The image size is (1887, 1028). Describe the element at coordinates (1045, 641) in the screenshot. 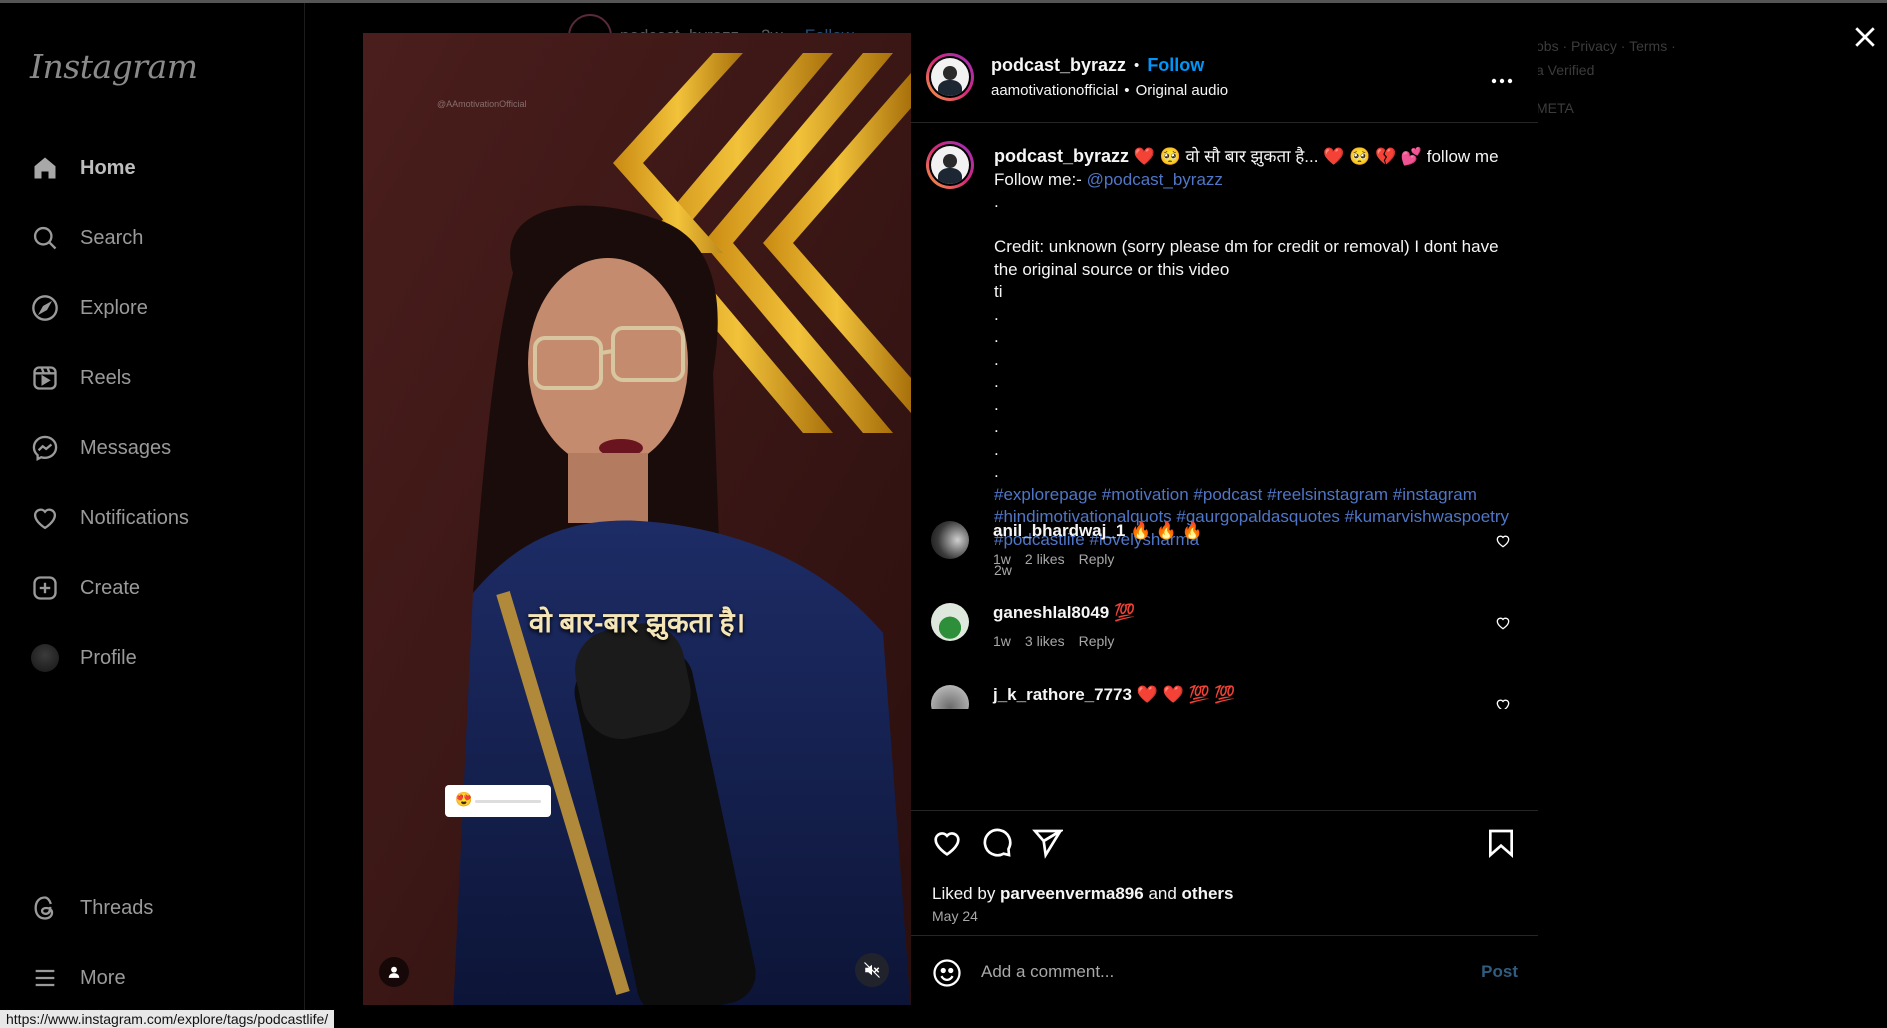

I see `comment-likes: 3 likes` at that location.